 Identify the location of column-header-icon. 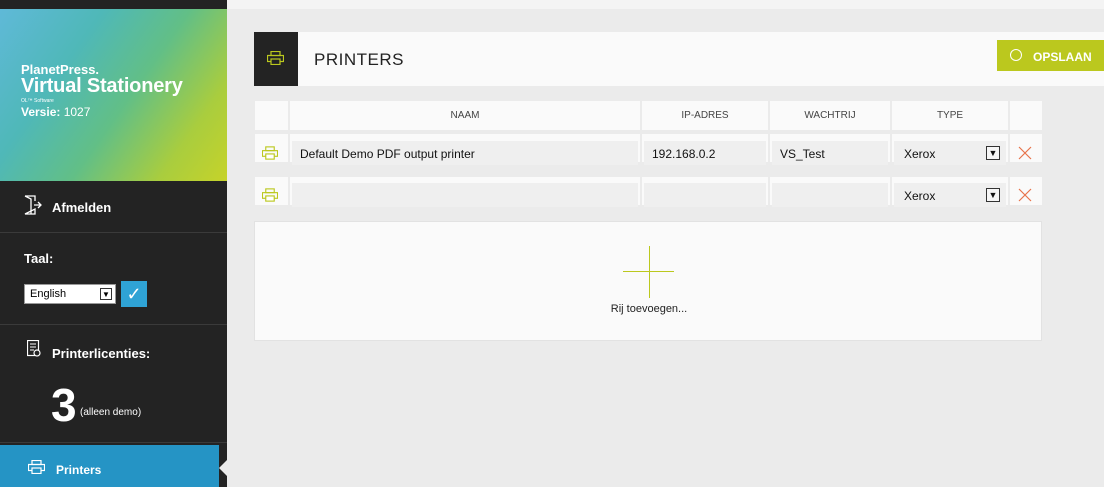
(271, 115).